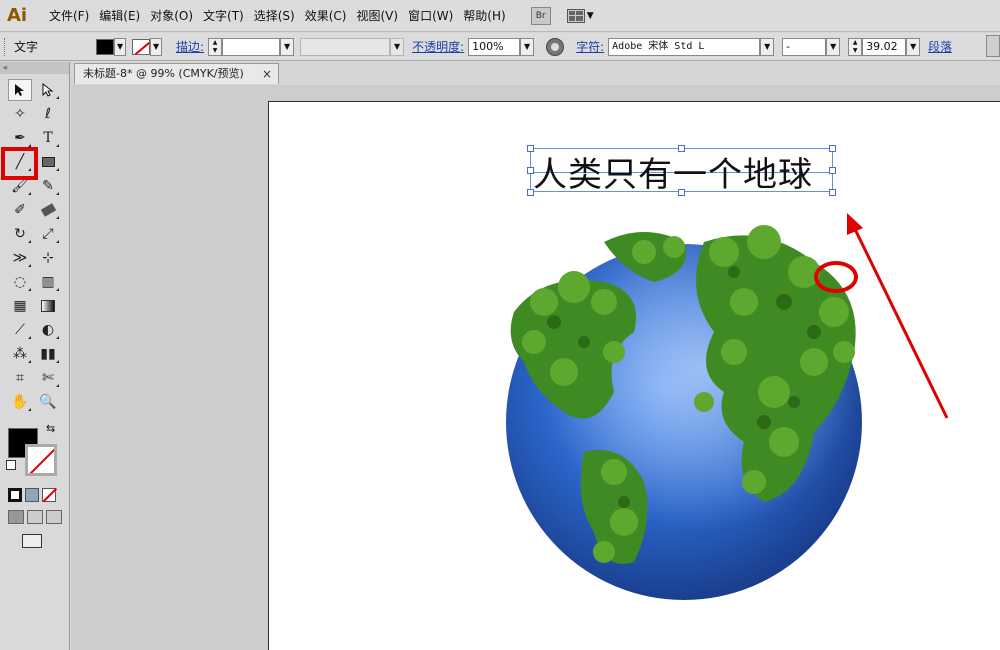  Describe the element at coordinates (484, 16) in the screenshot. I see `menu-help: 帮助(H)` at that location.